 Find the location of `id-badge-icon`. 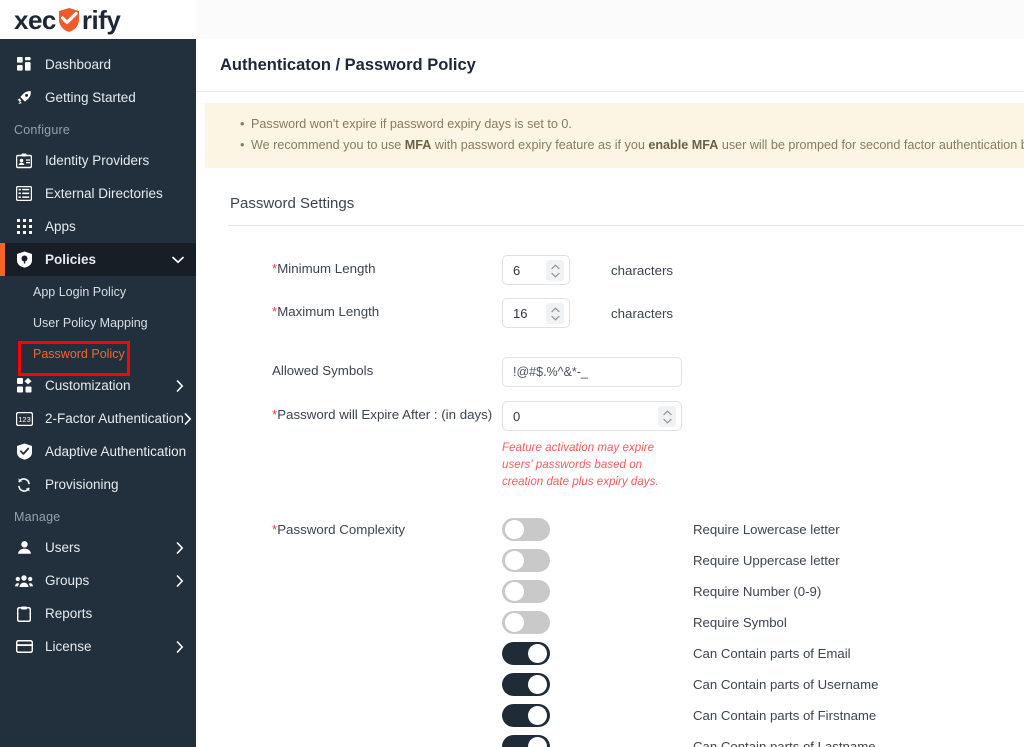

id-badge-icon is located at coordinates (24, 161).